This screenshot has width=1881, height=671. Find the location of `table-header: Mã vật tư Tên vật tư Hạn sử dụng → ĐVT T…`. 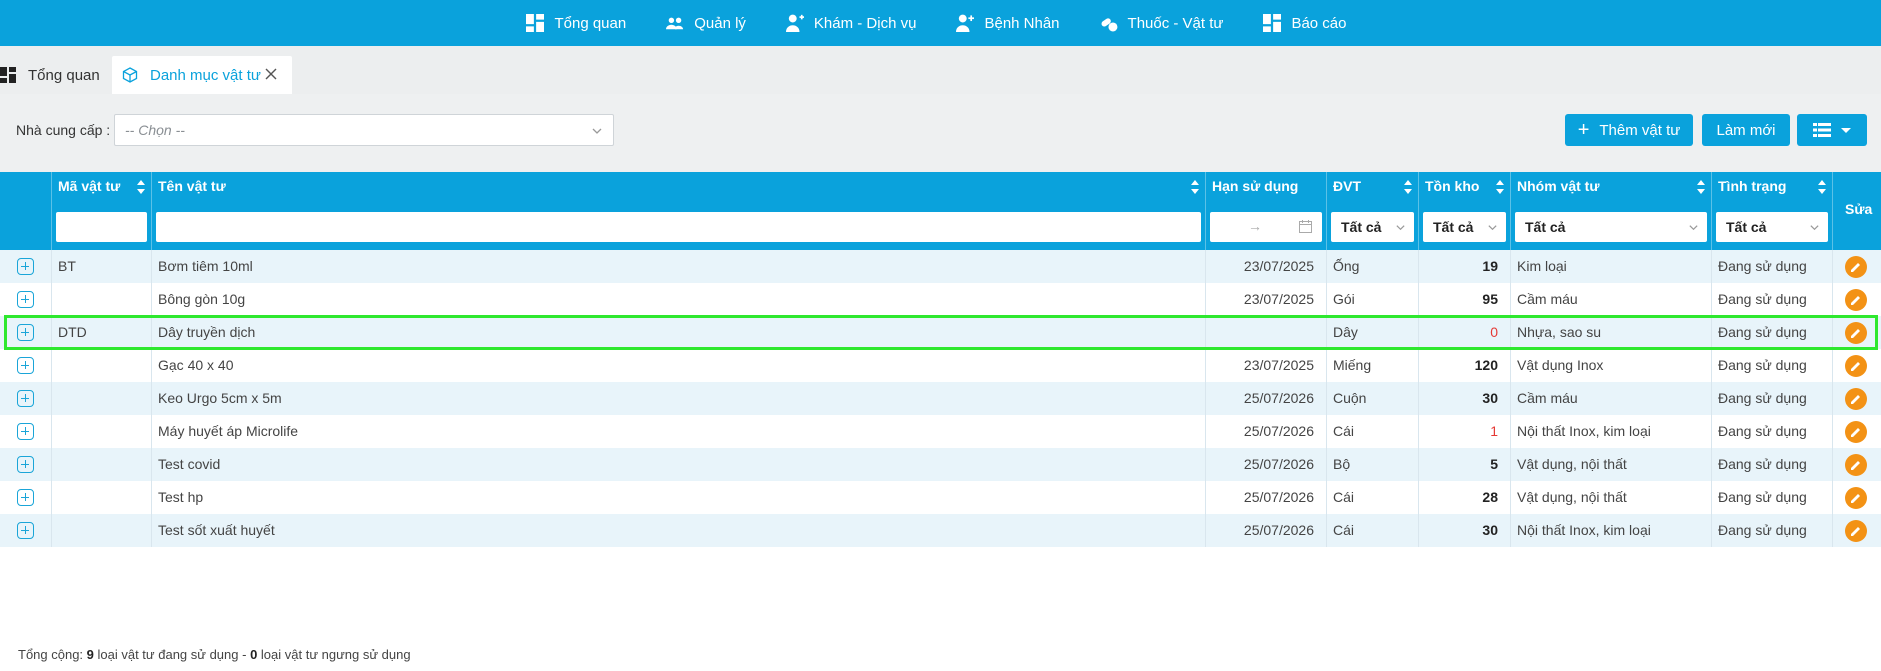

table-header: Mã vật tư Tên vật tư Hạn sử dụng → ĐVT T… is located at coordinates (940, 211).